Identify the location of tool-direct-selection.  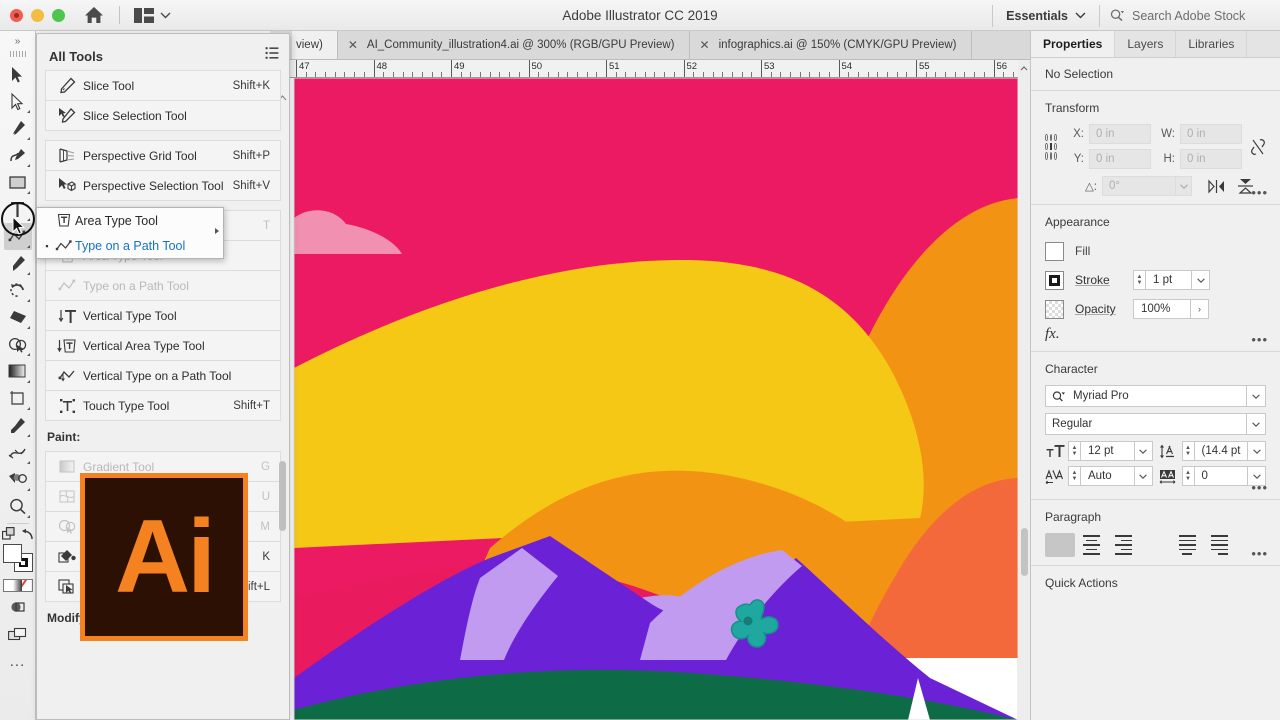
(18, 101).